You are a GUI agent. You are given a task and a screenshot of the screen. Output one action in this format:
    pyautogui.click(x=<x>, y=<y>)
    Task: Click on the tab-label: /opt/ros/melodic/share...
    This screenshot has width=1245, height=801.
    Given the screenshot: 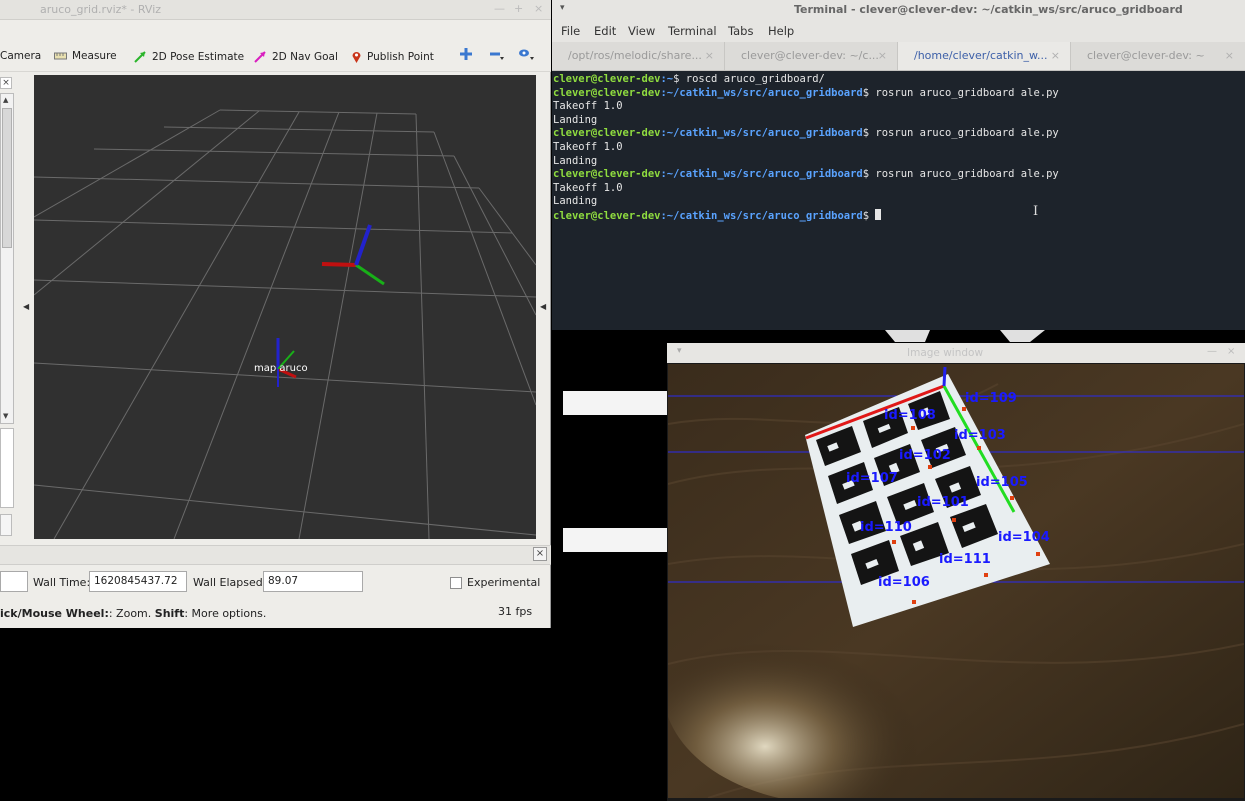 What is the action you would take?
    pyautogui.click(x=635, y=55)
    